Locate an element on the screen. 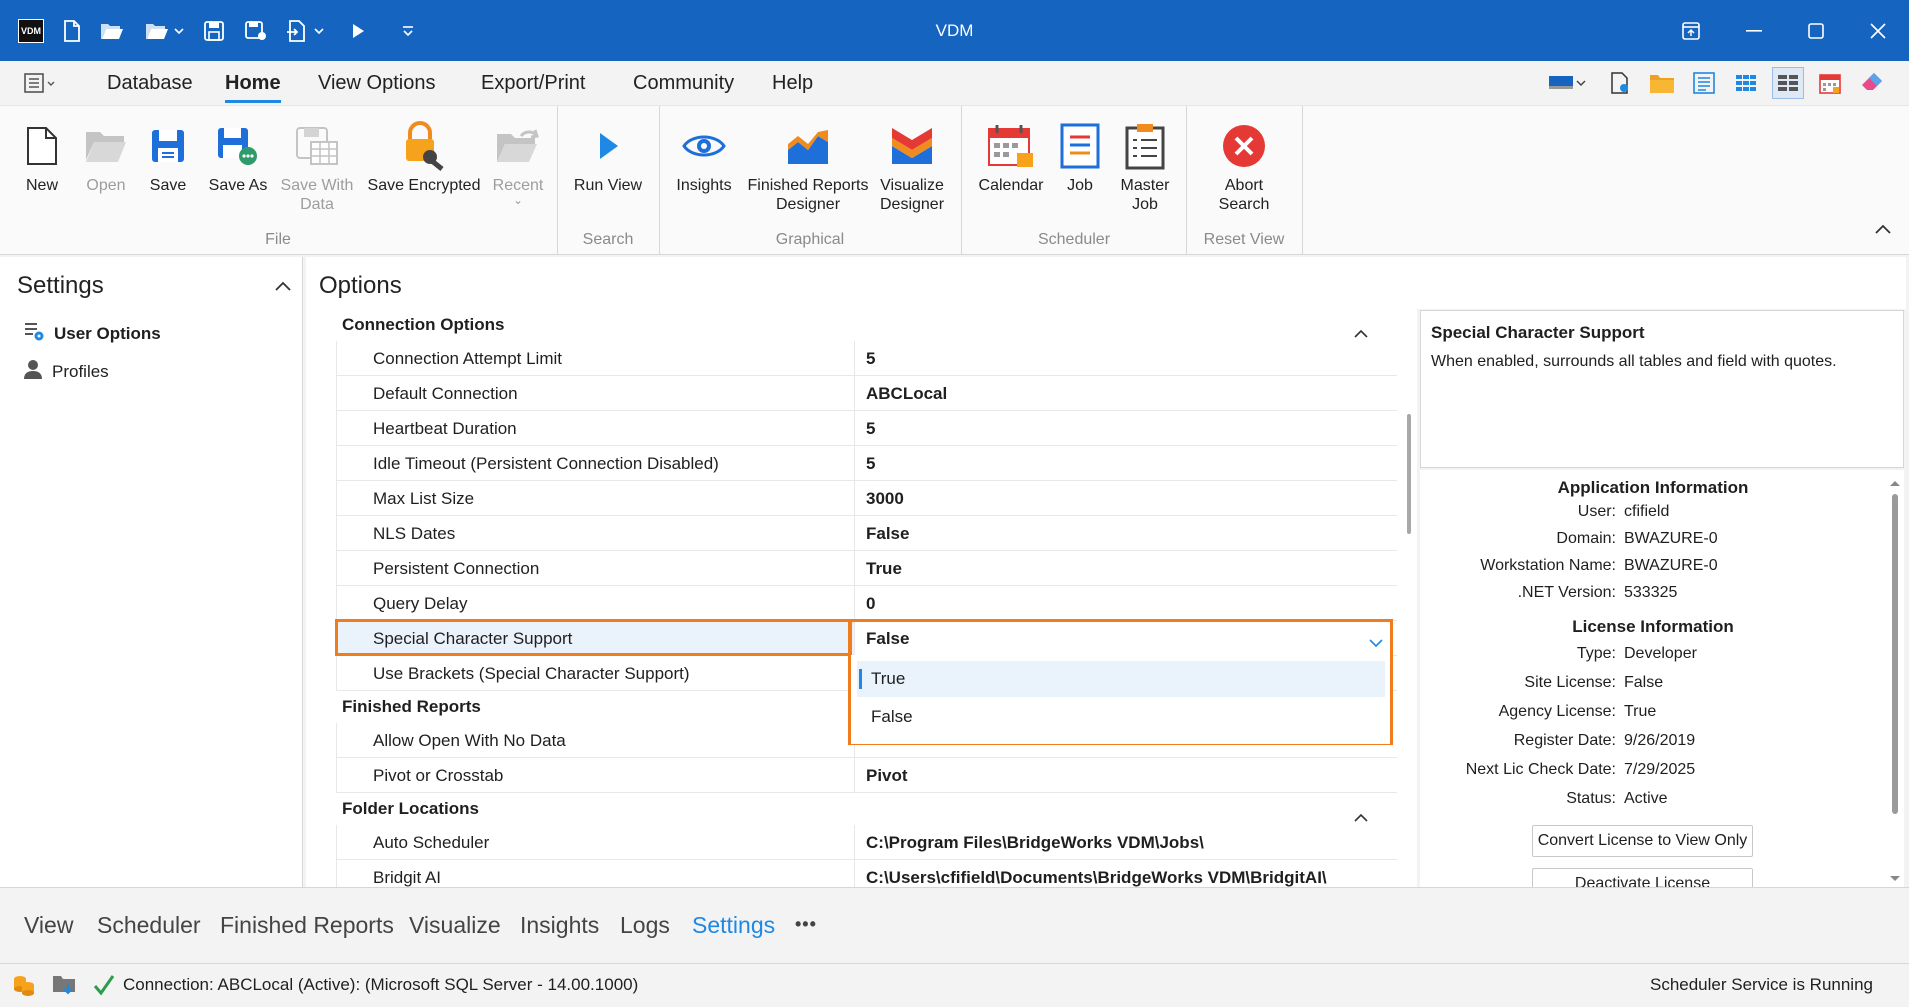 The width and height of the screenshot is (1909, 1007). visualize-icon is located at coordinates (912, 146).